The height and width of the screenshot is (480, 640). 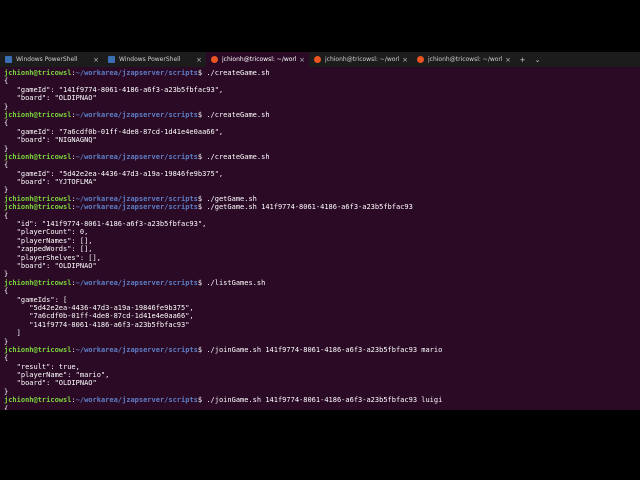 I want to click on output-text: "playerName": "mario",, so click(x=57, y=375).